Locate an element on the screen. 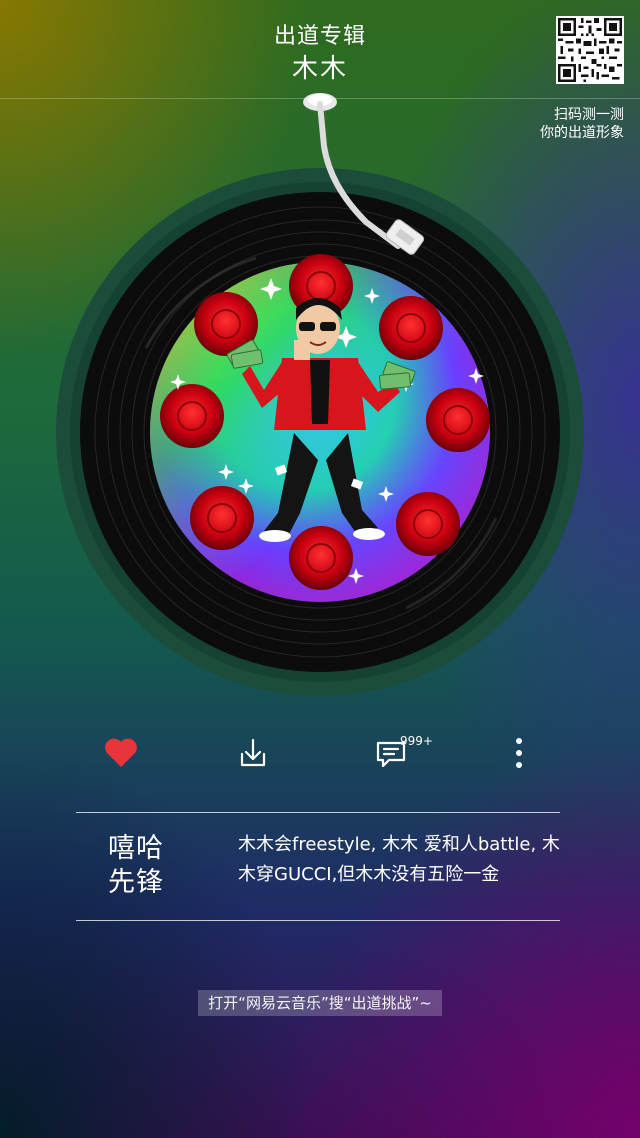  more-button is located at coordinates (519, 753).